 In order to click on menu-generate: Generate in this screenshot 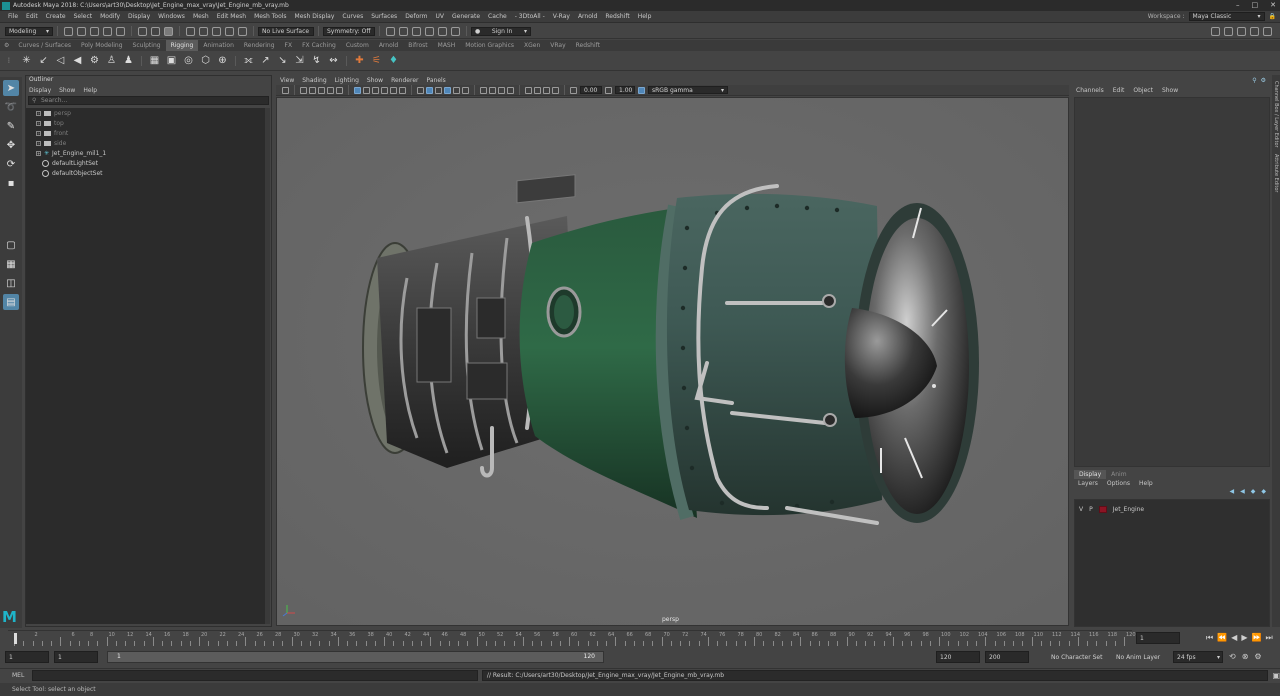, I will do `click(466, 16)`.